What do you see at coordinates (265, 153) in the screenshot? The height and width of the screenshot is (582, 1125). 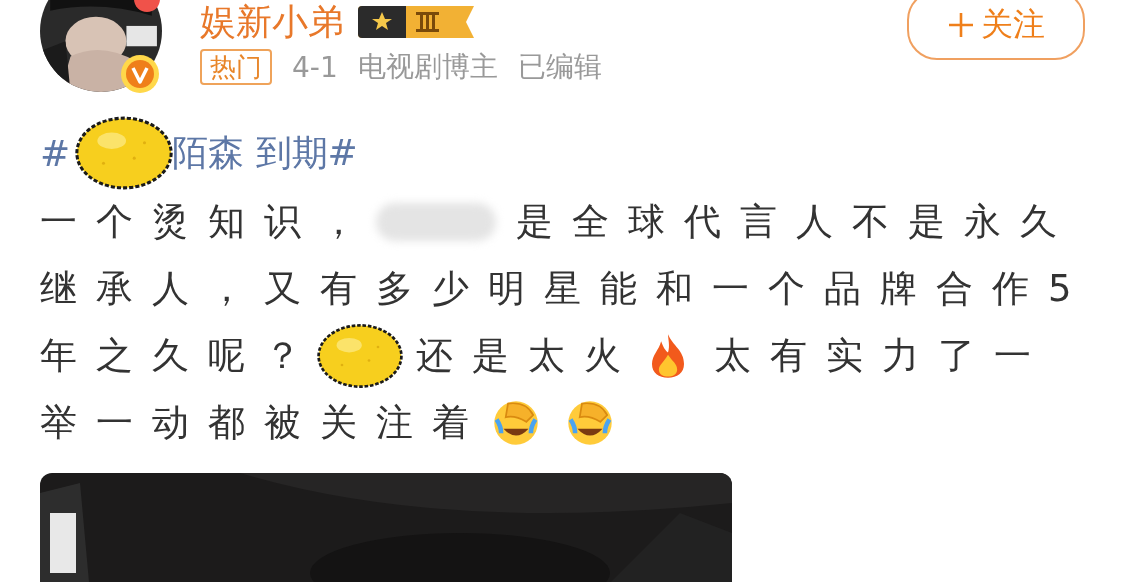 I see `hashtag-link: 陌森 到期#` at bounding box center [265, 153].